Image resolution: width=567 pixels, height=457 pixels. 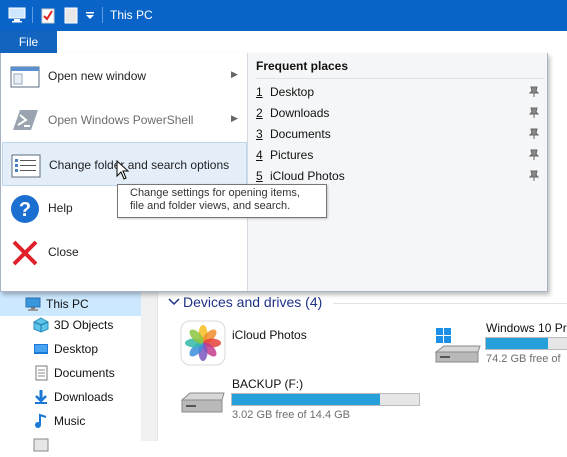 I want to click on frequent-place-label: Desktop, so click(x=292, y=92).